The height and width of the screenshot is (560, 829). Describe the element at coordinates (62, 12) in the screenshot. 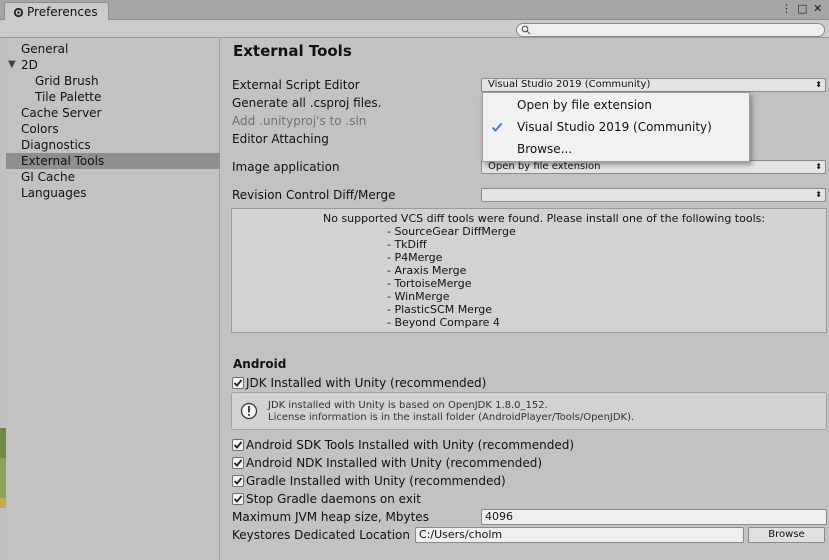

I see `tab-title: Preferences` at that location.